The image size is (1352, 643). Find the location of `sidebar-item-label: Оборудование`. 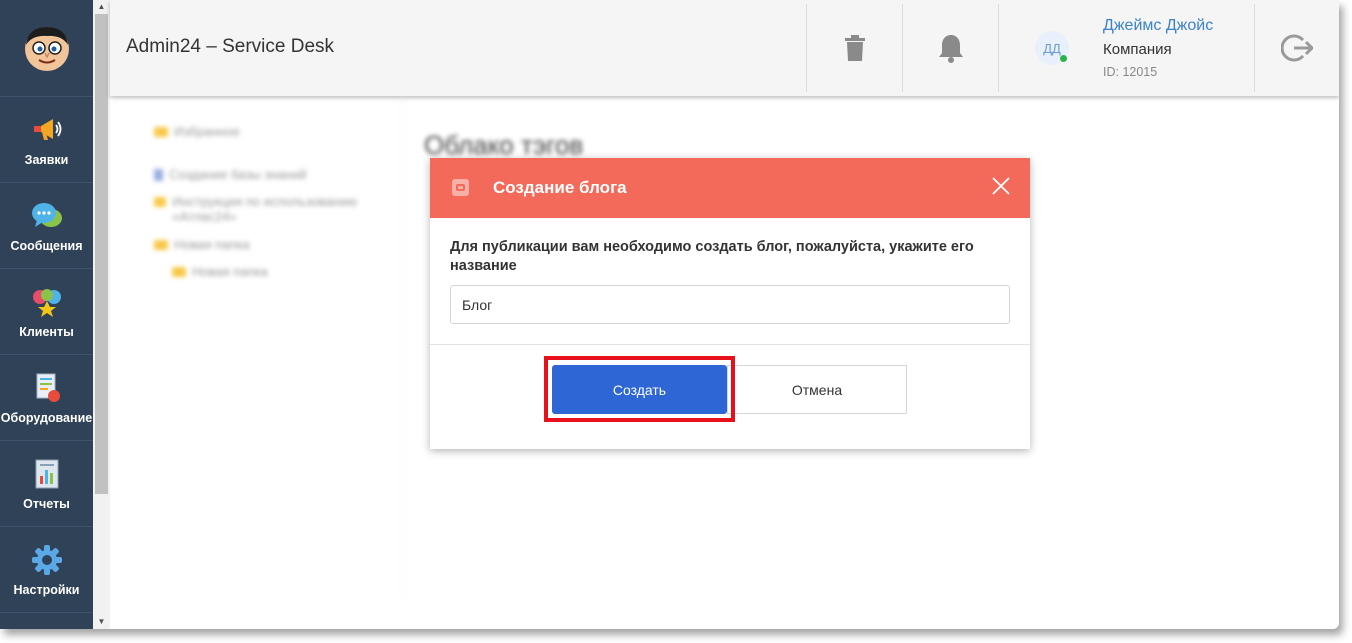

sidebar-item-label: Оборудование is located at coordinates (46, 417).